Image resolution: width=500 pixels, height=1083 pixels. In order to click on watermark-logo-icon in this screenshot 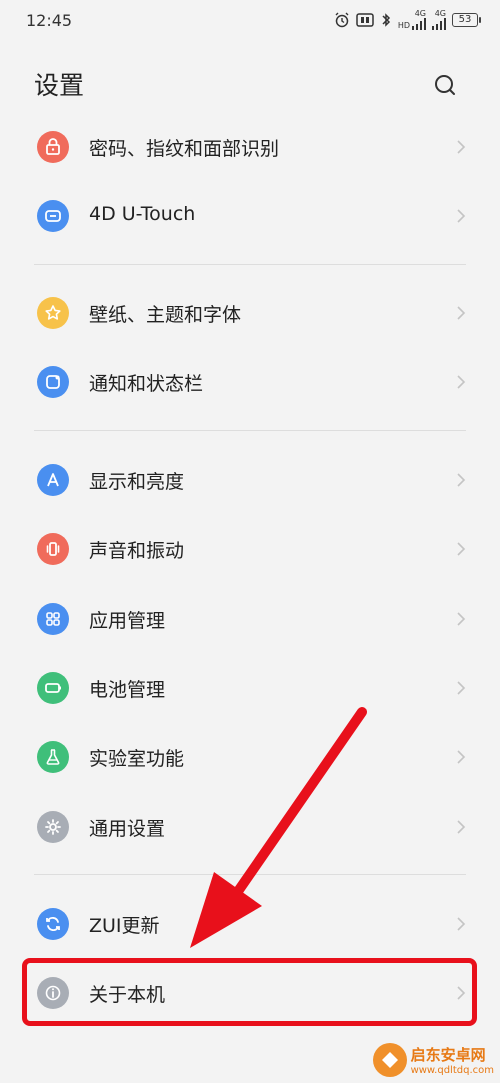, I will do `click(389, 1060)`.